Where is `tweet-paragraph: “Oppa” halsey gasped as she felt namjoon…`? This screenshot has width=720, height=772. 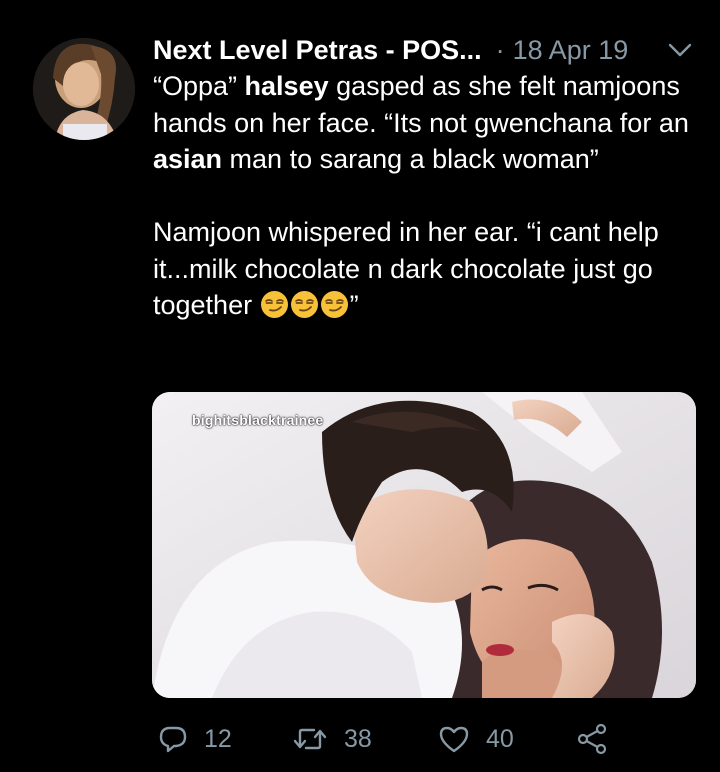 tweet-paragraph: “Oppa” halsey gasped as she felt namjoon… is located at coordinates (428, 123).